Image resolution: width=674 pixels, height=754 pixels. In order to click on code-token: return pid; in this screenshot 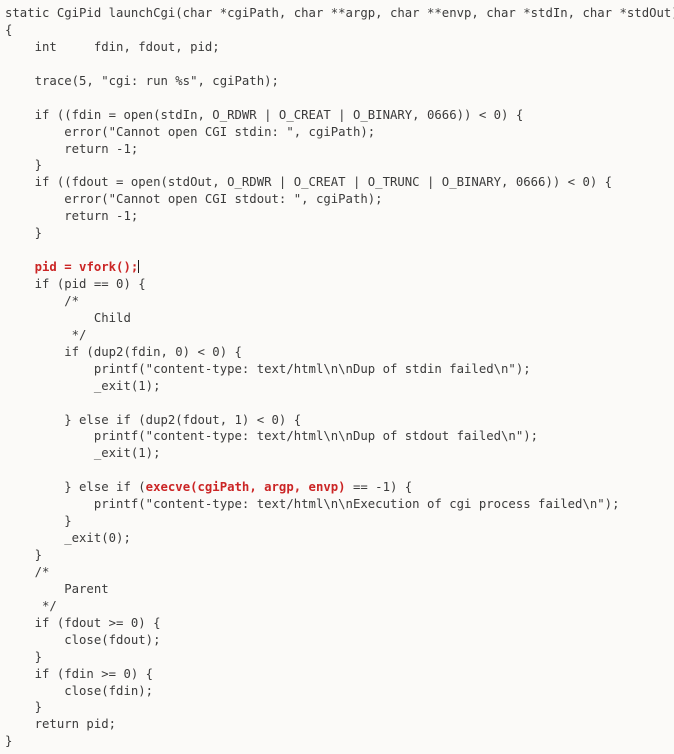, I will do `click(61, 724)`.